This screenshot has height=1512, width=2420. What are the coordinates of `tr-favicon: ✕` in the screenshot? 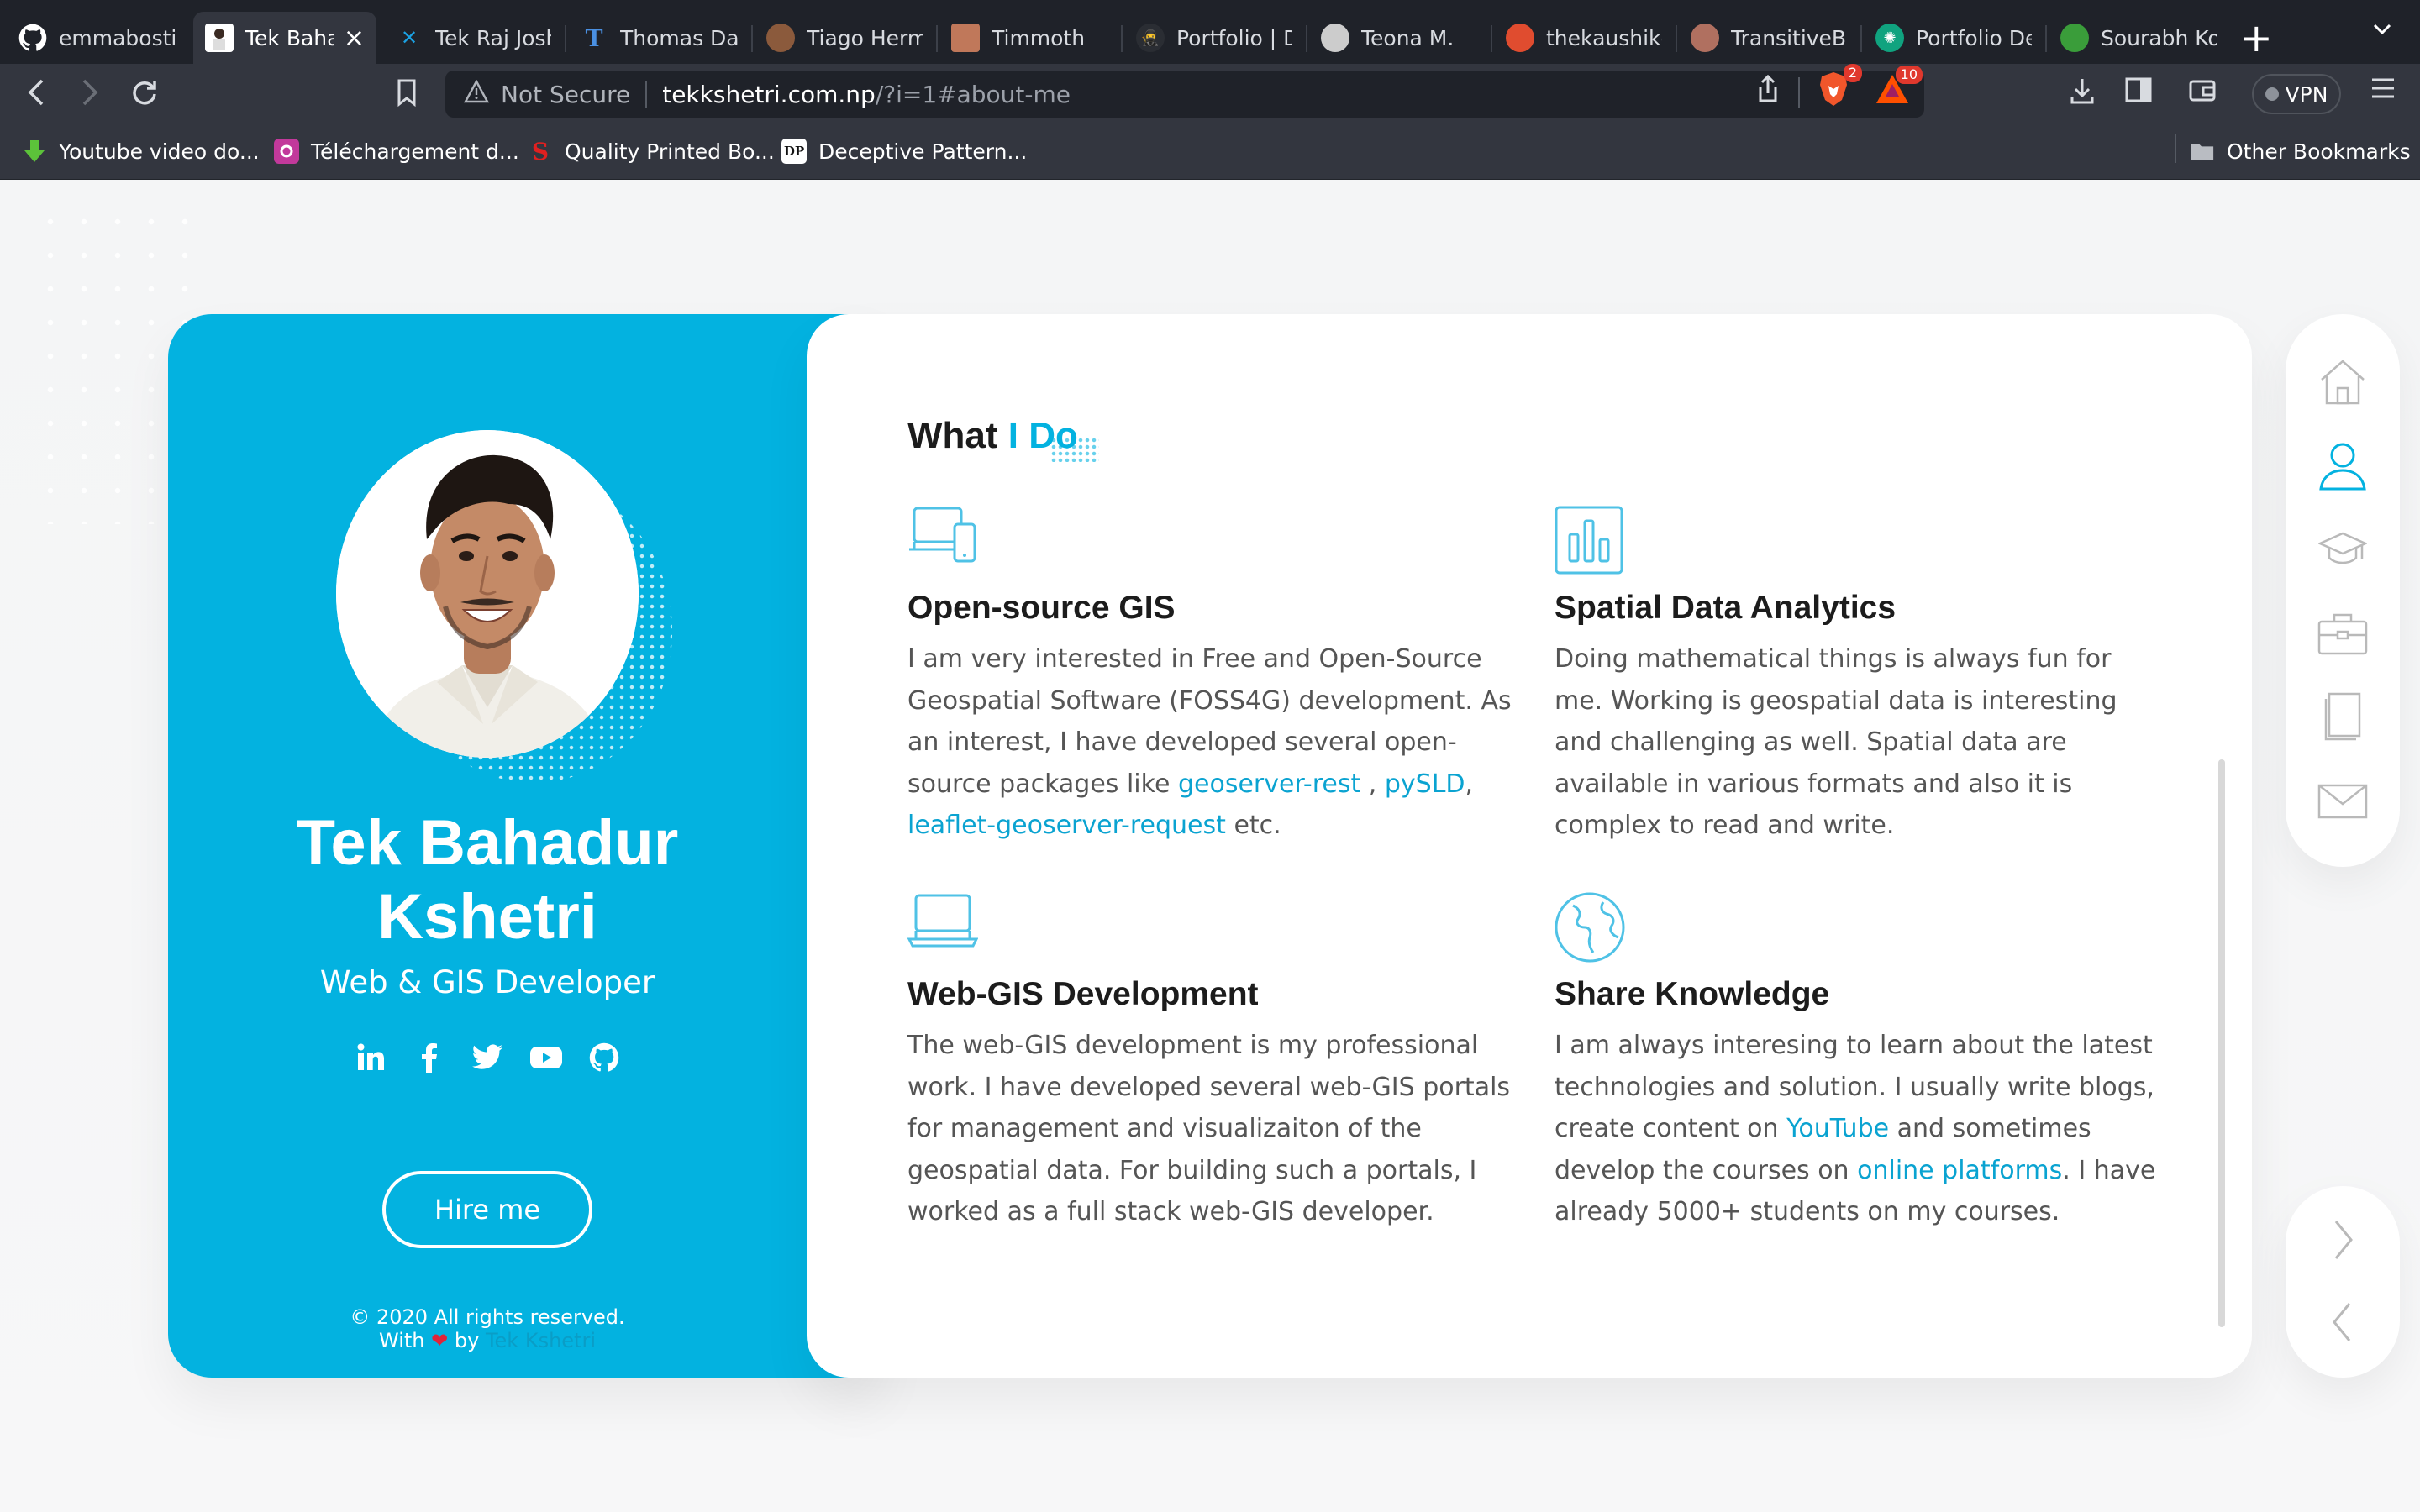 It's located at (409, 38).